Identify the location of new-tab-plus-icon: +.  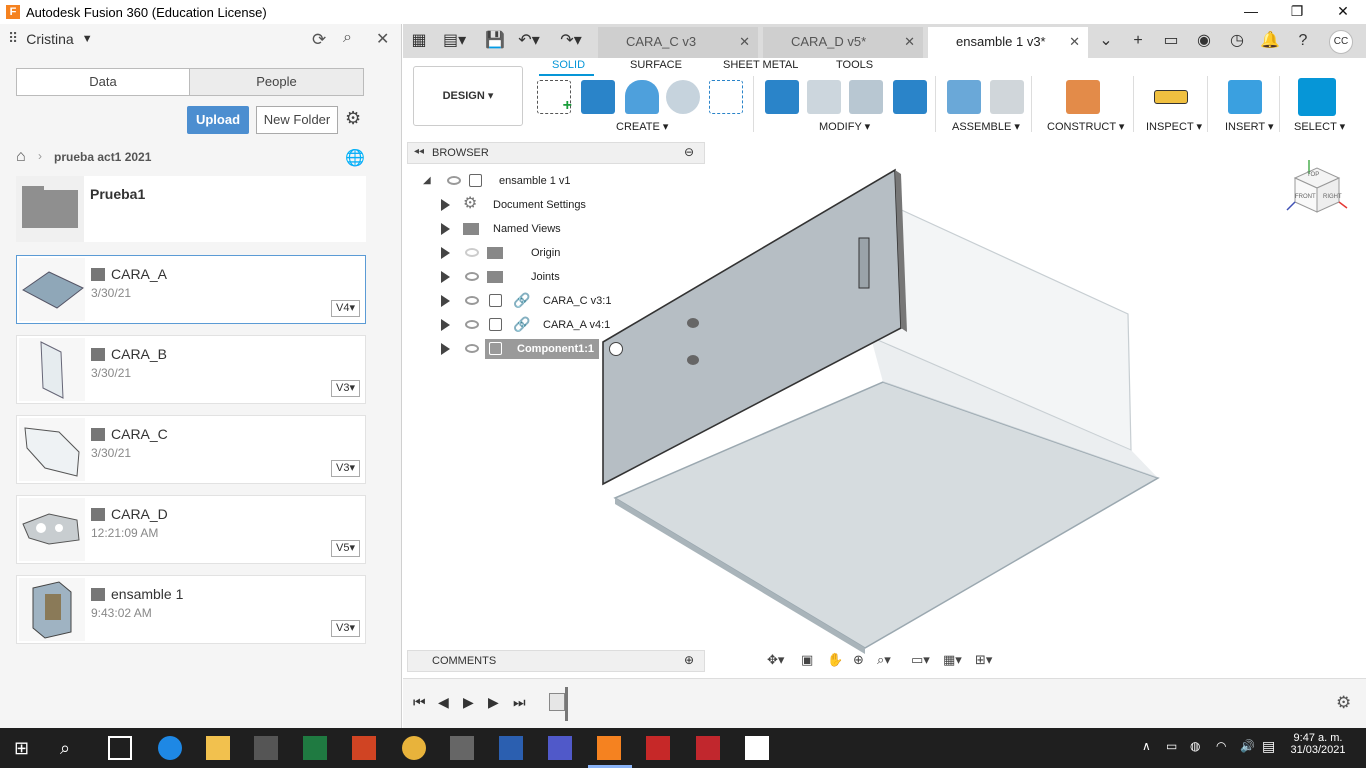
(1138, 41).